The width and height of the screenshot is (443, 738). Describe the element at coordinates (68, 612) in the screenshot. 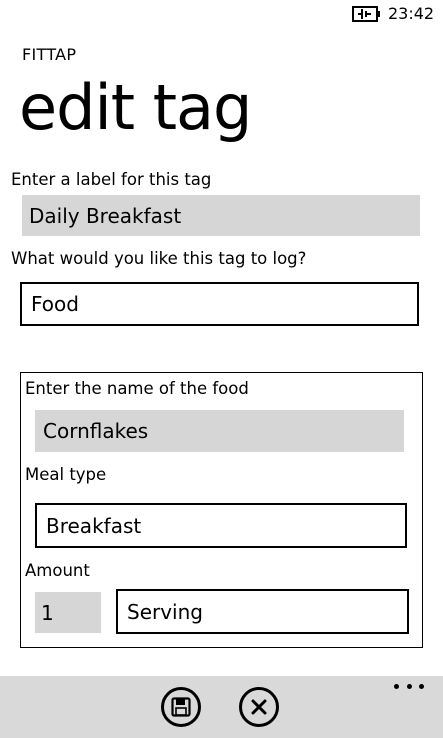

I see `amount-input: 1` at that location.